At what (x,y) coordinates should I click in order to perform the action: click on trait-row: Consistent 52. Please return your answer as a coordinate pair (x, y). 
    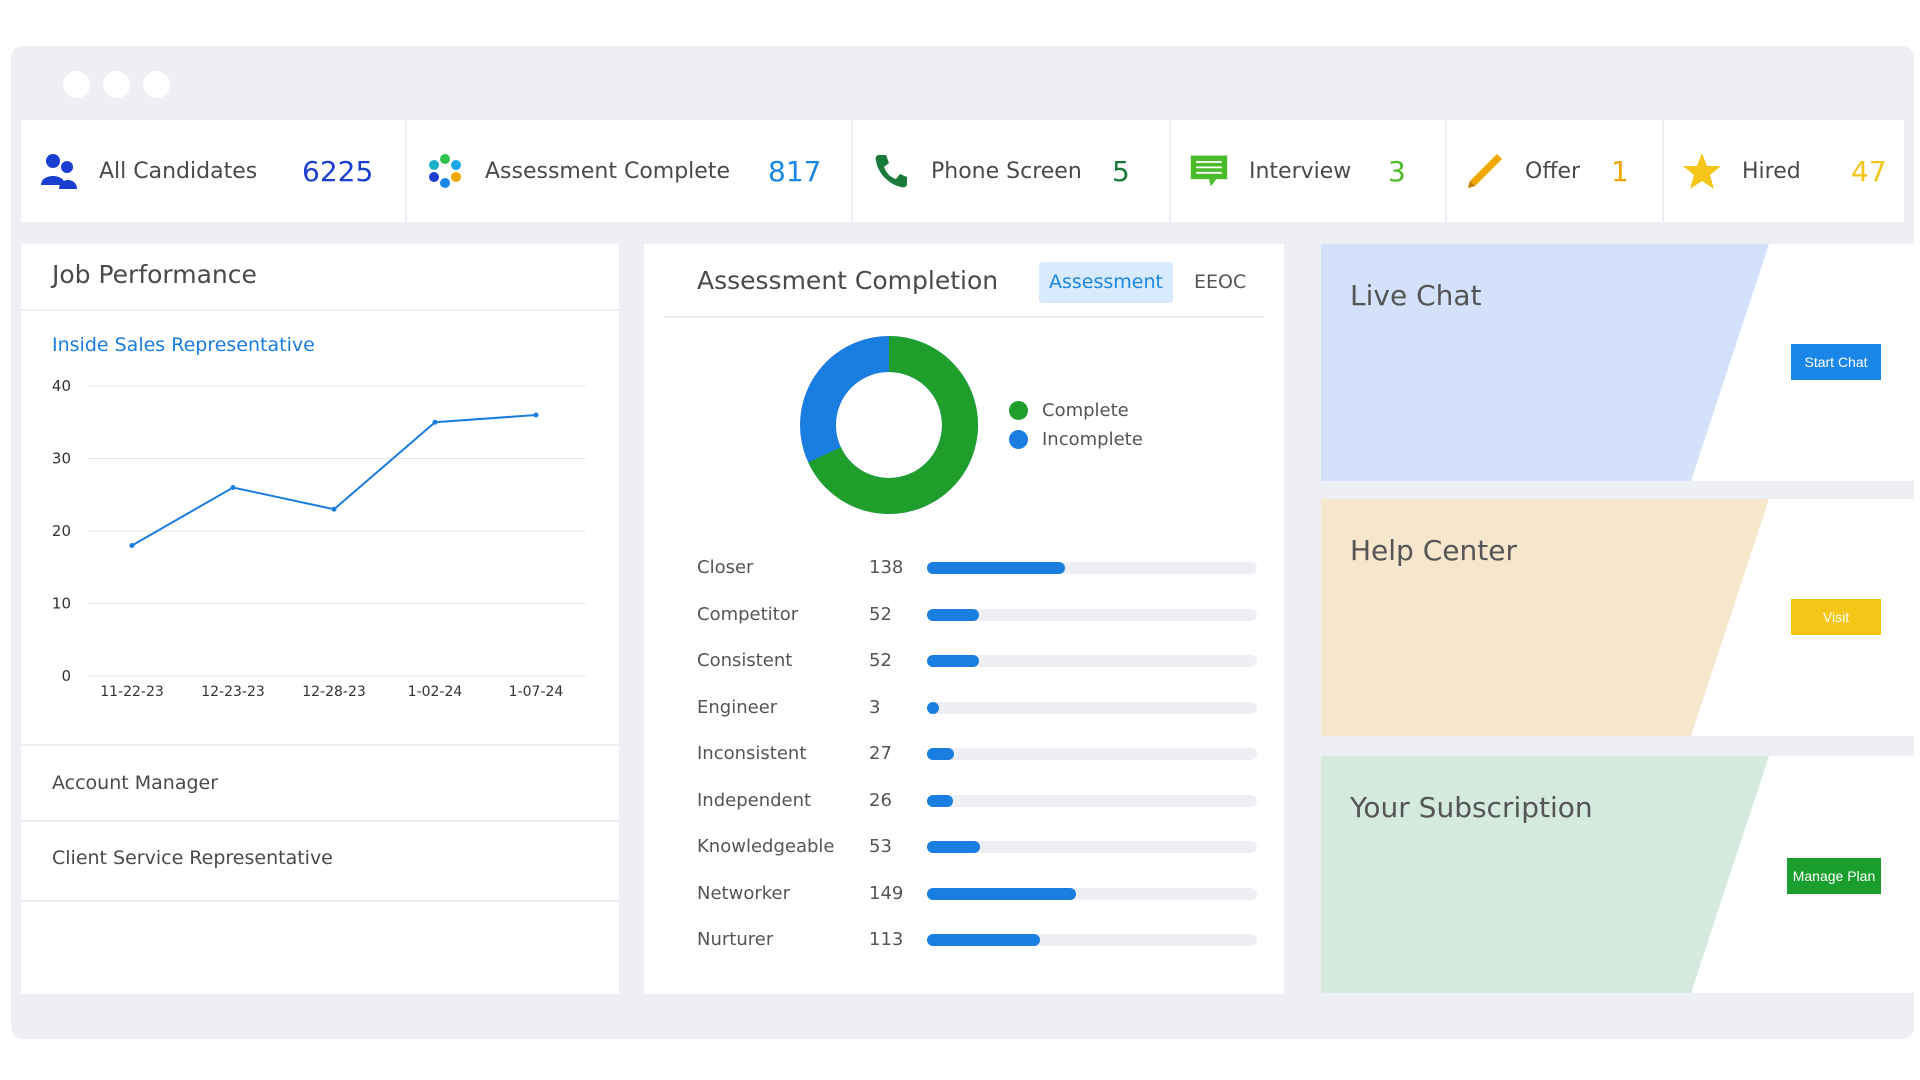
    Looking at the image, I should click on (977, 665).